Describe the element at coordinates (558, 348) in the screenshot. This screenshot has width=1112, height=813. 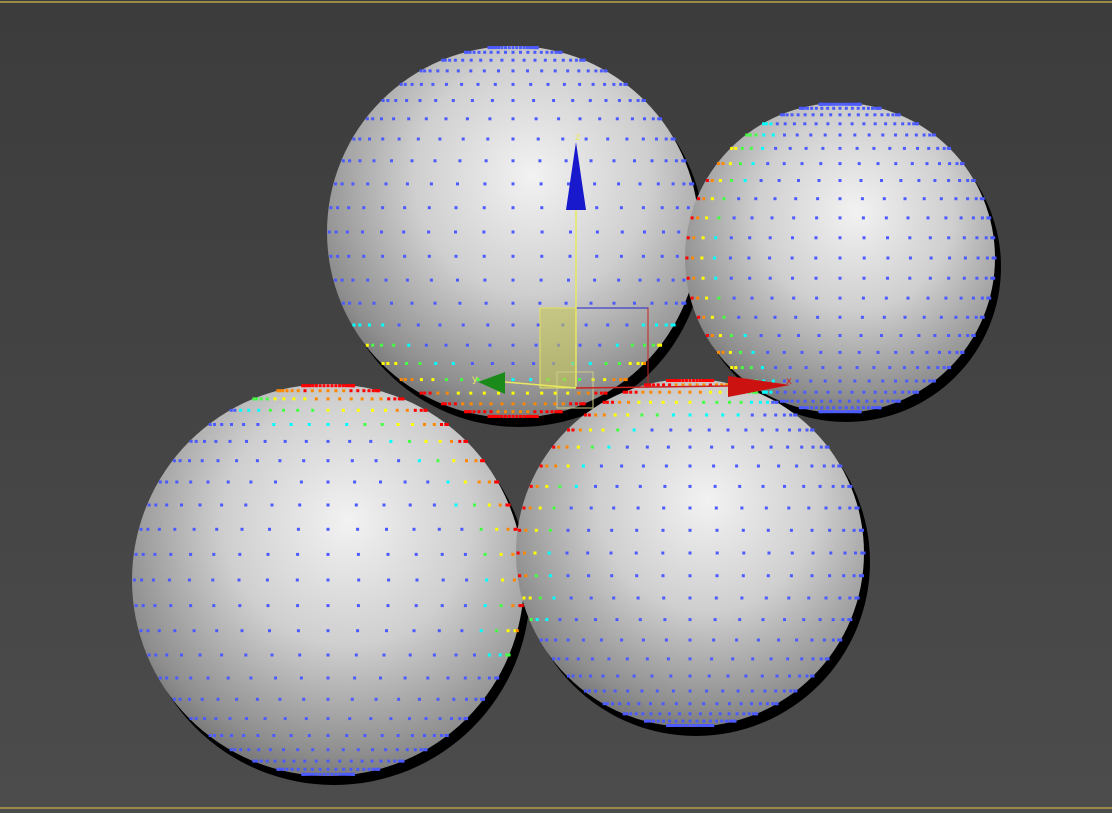
I see `gizmo-plane-handle` at that location.